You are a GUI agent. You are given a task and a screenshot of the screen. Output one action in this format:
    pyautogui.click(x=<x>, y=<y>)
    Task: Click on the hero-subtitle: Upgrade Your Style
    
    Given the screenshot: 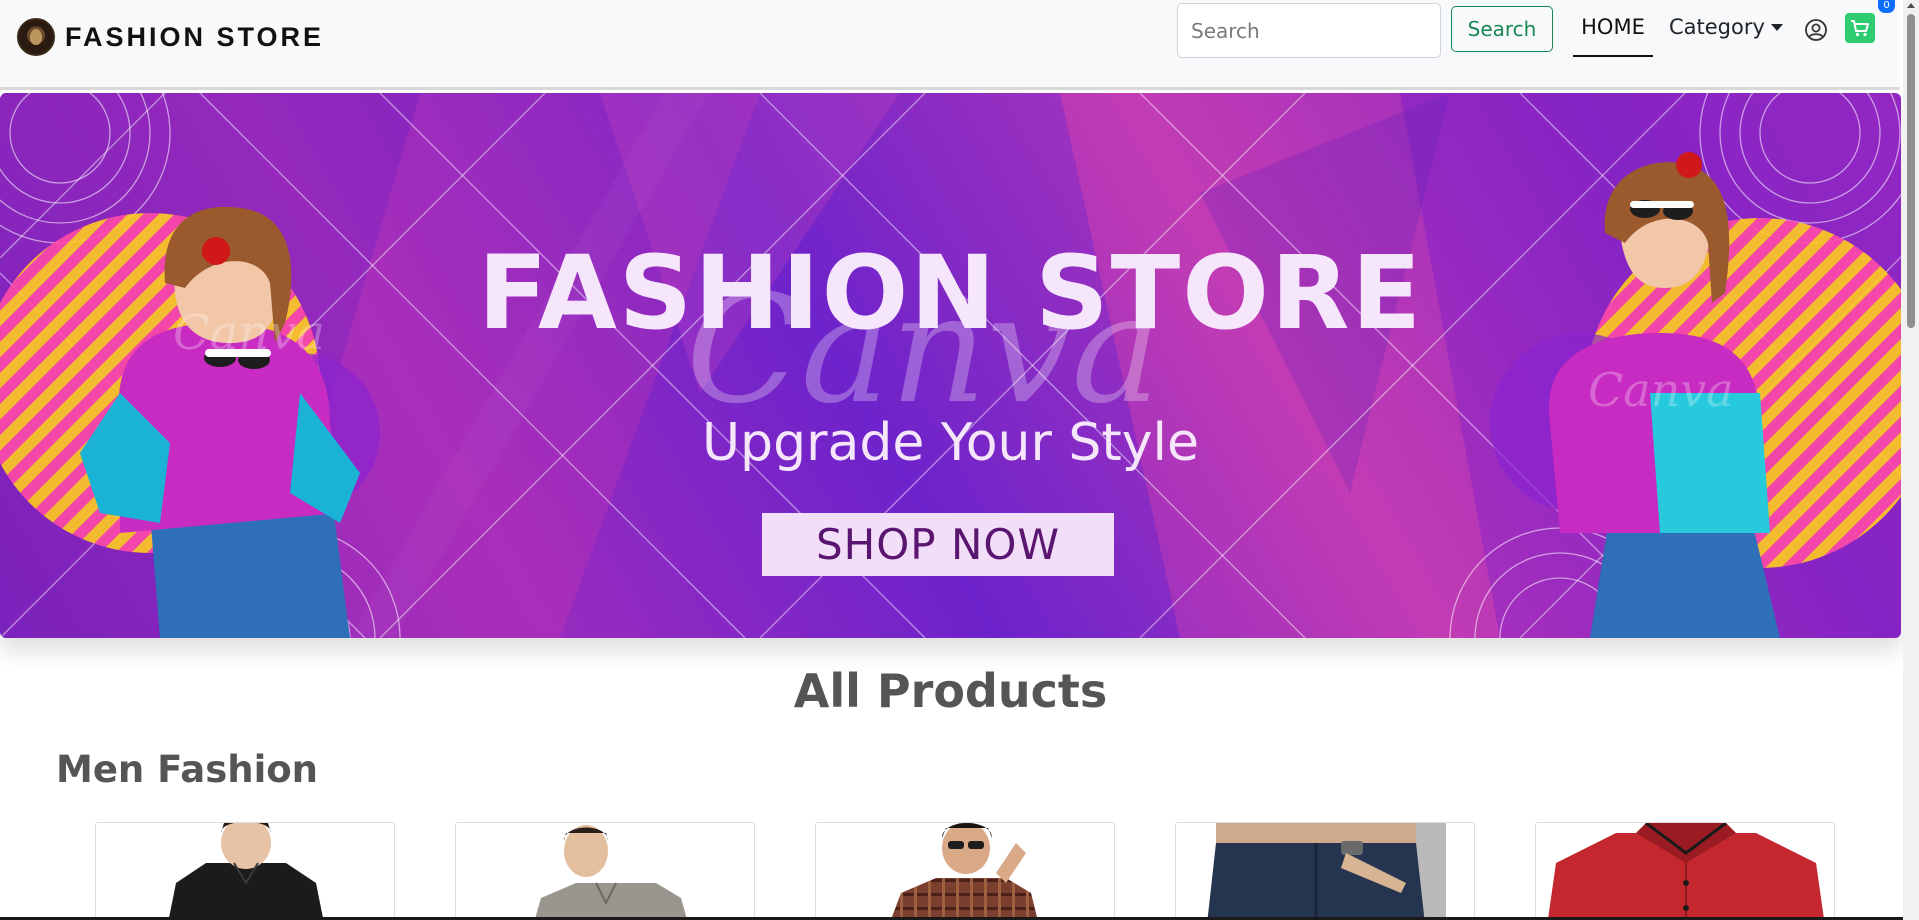 What is the action you would take?
    pyautogui.click(x=950, y=443)
    